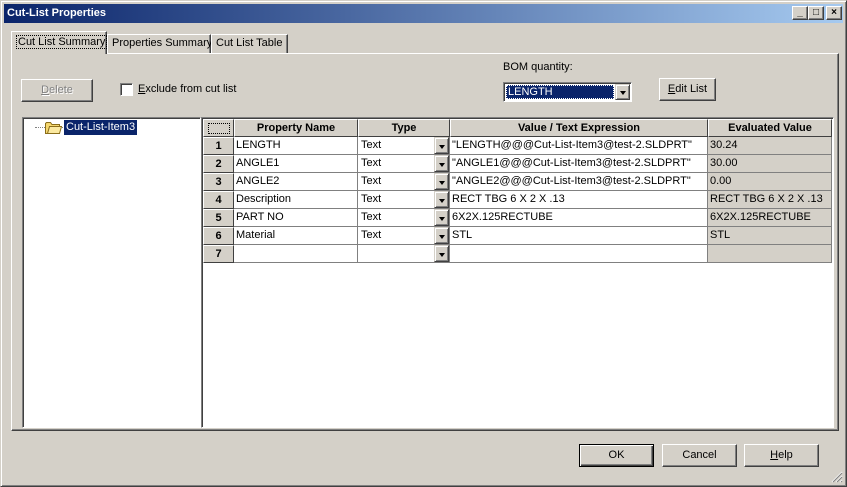  I want to click on delete-button: Delete, so click(57, 90).